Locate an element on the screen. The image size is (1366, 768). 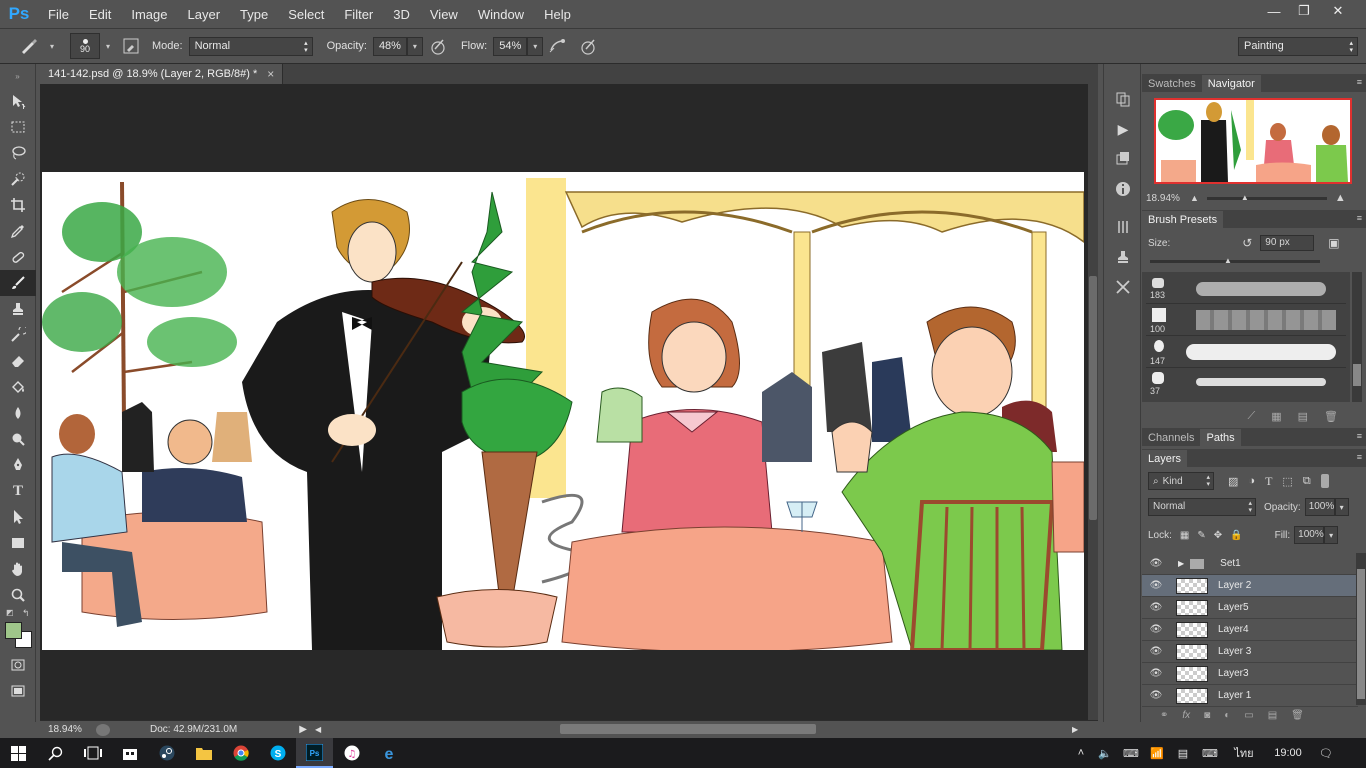
expand-arrow-icon: ▶ is located at coordinates (1181, 563).